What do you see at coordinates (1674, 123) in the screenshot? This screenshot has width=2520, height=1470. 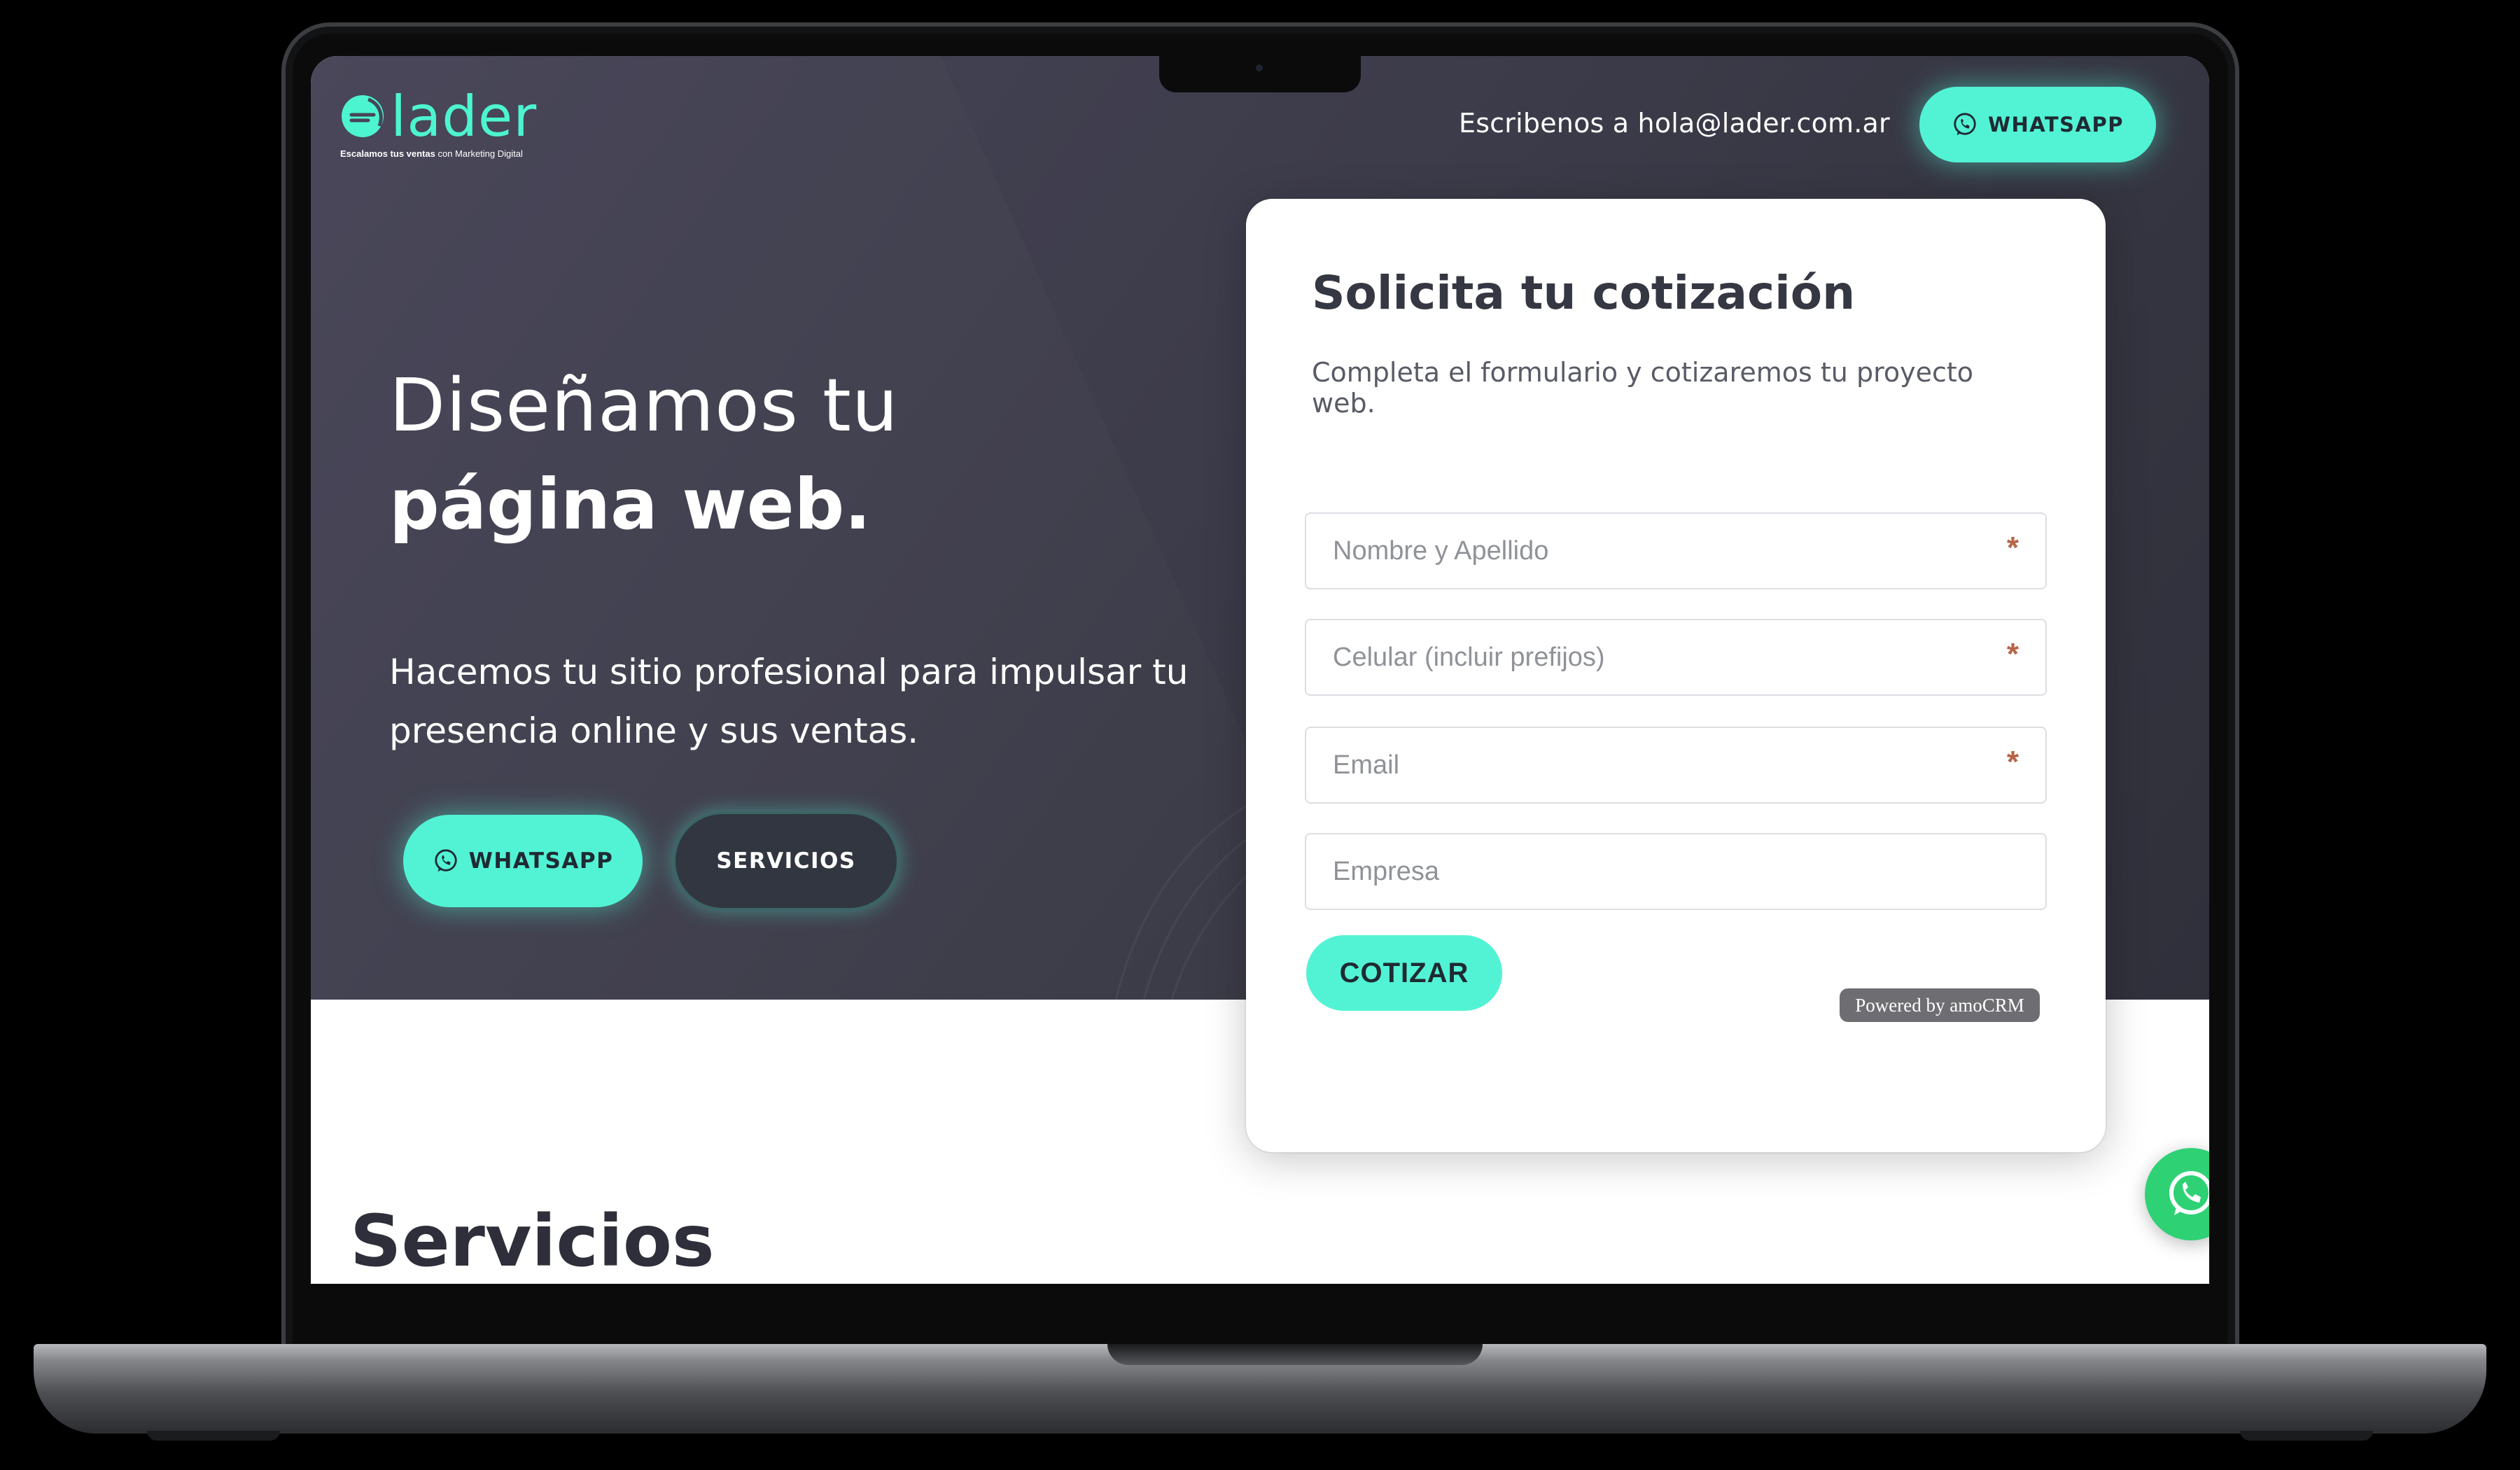 I see `contact-email-link: Escribenos a hola@lader.com.ar` at bounding box center [1674, 123].